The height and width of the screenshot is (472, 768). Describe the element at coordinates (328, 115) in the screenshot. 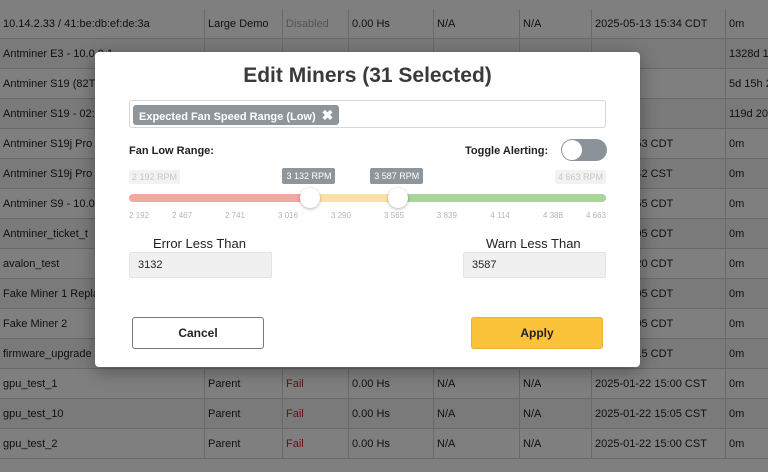

I see `close-icon: ✖` at that location.